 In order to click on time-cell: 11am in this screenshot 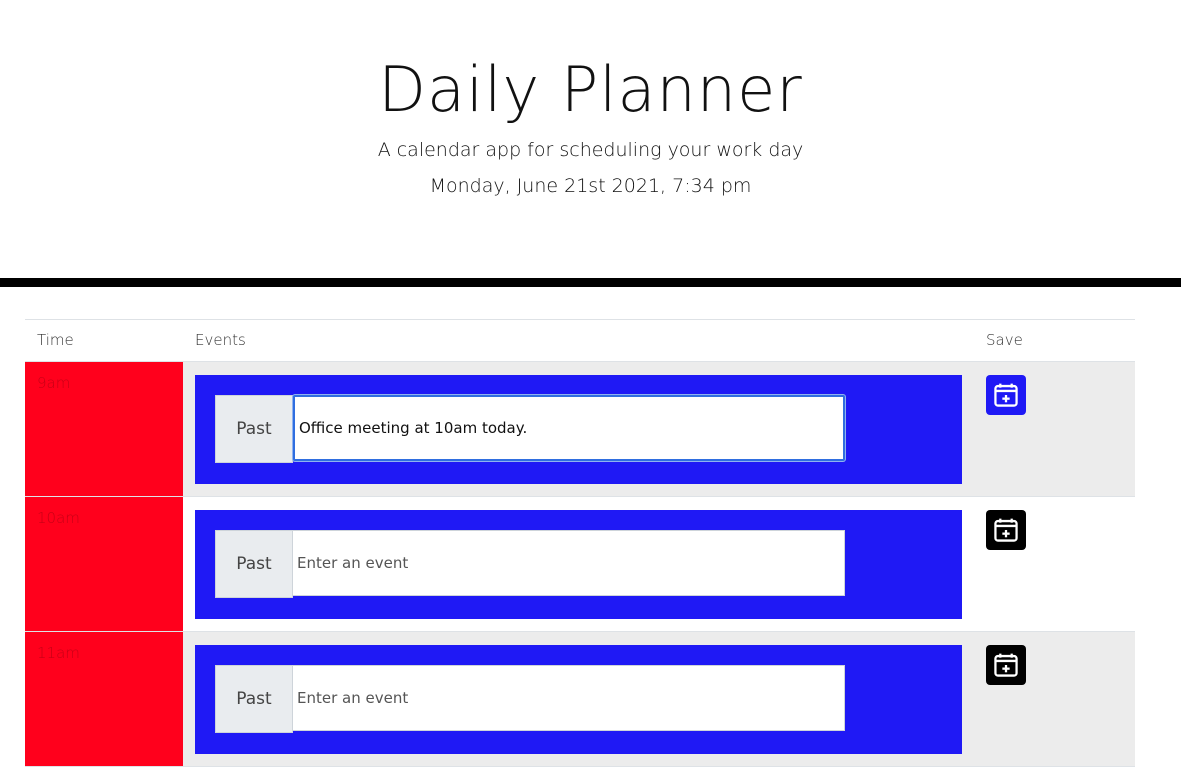, I will do `click(104, 699)`.